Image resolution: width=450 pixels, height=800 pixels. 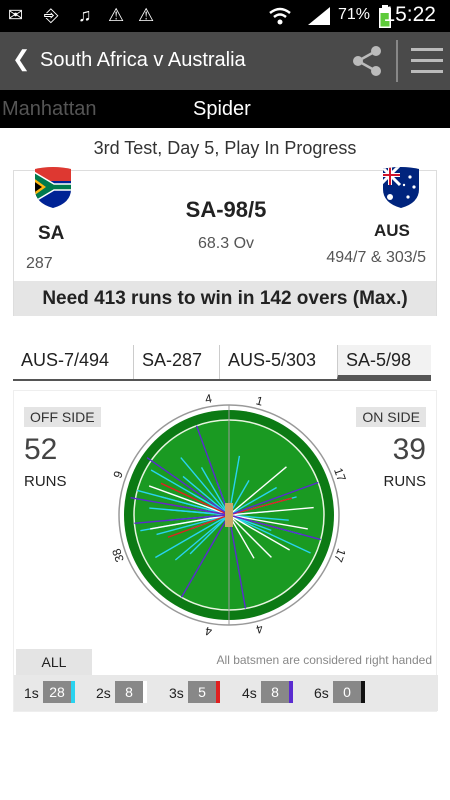 What do you see at coordinates (367, 61) in the screenshot?
I see `share-icon` at bounding box center [367, 61].